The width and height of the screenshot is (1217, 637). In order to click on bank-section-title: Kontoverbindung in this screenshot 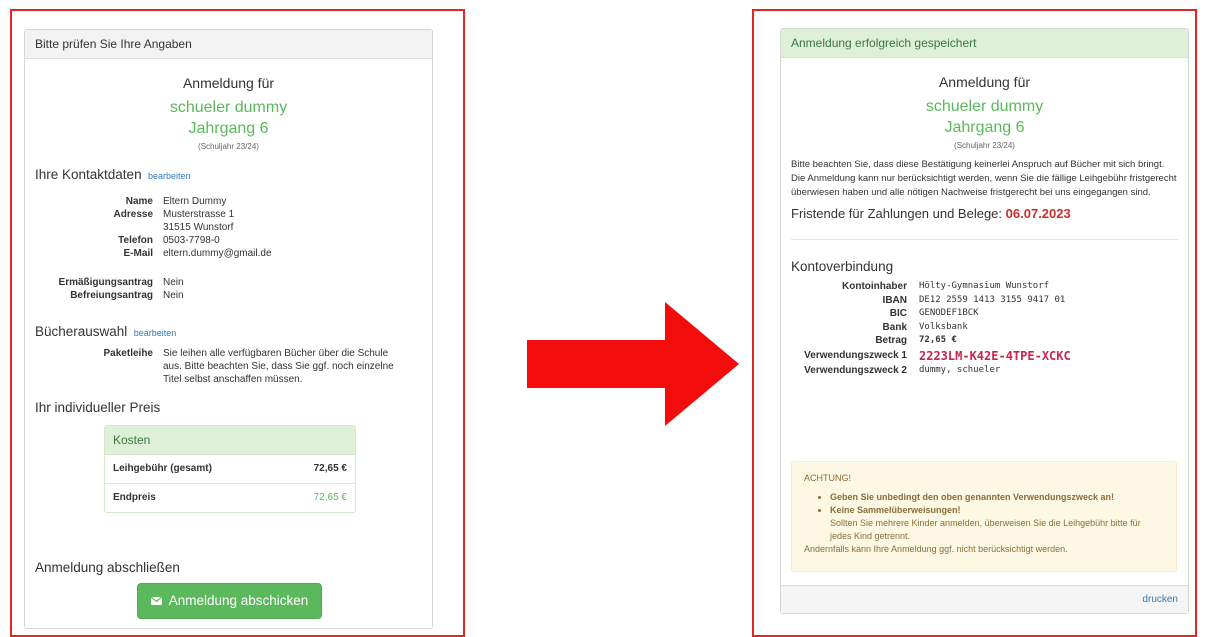, I will do `click(842, 266)`.